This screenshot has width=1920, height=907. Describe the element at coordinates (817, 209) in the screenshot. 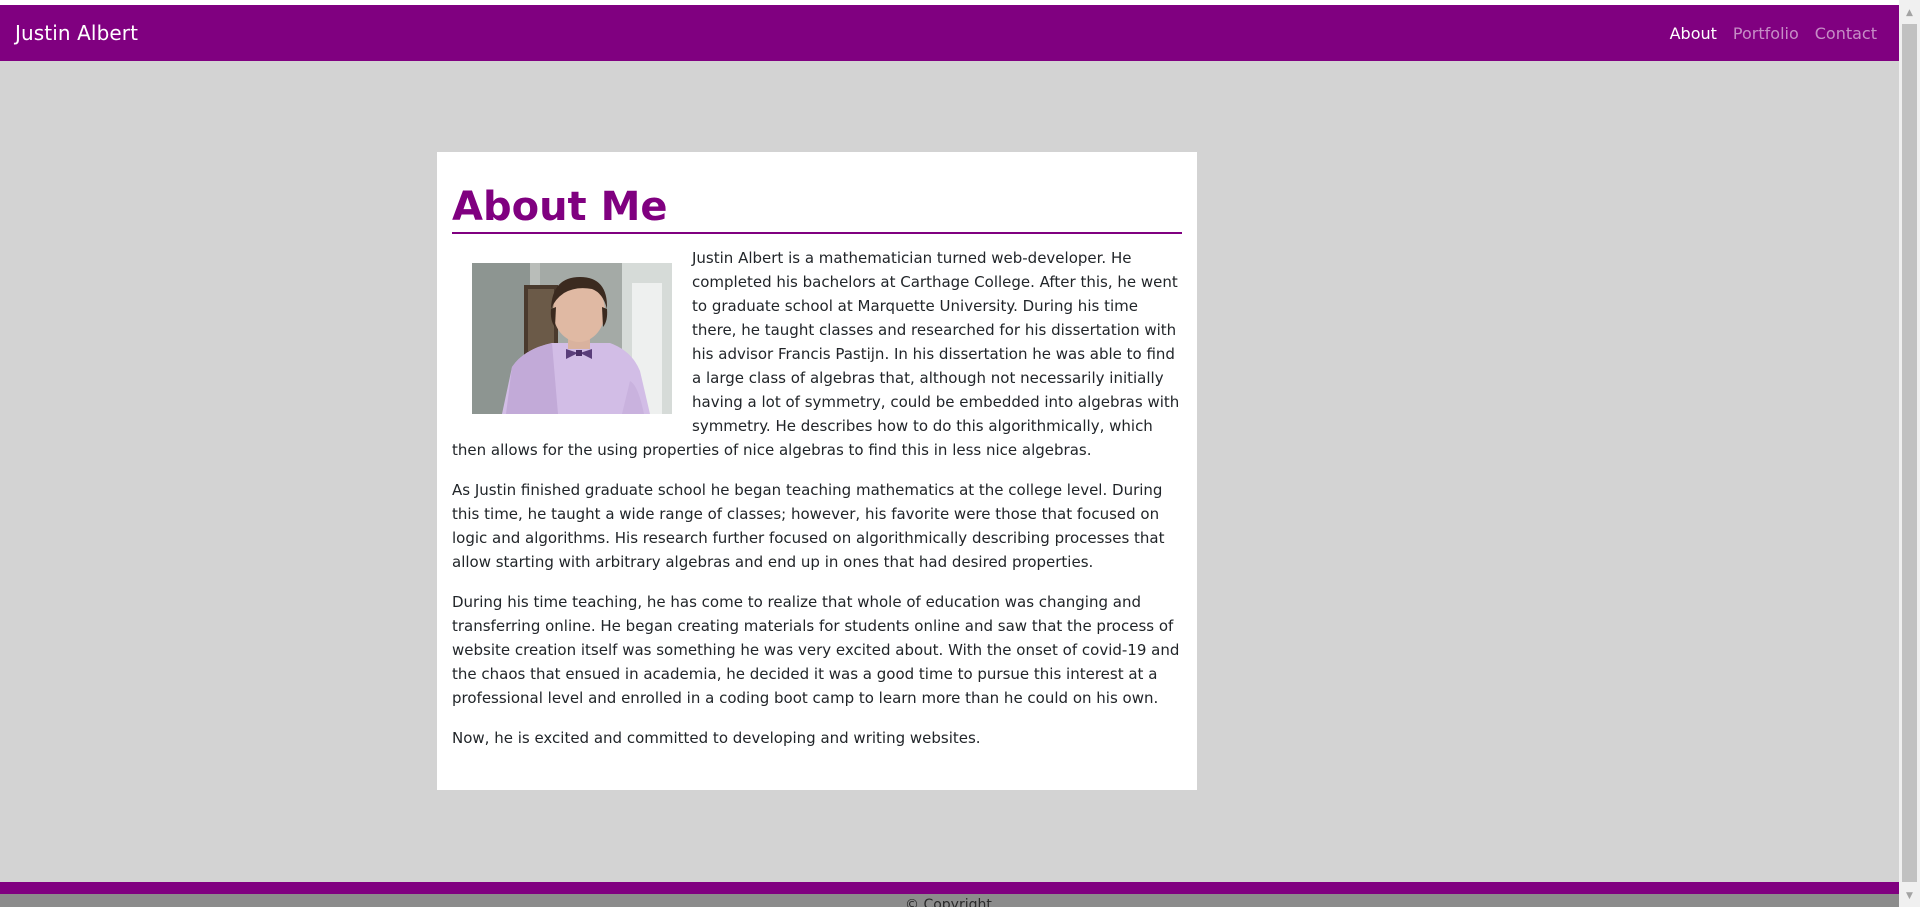

I see `page-title: About Me` at that location.